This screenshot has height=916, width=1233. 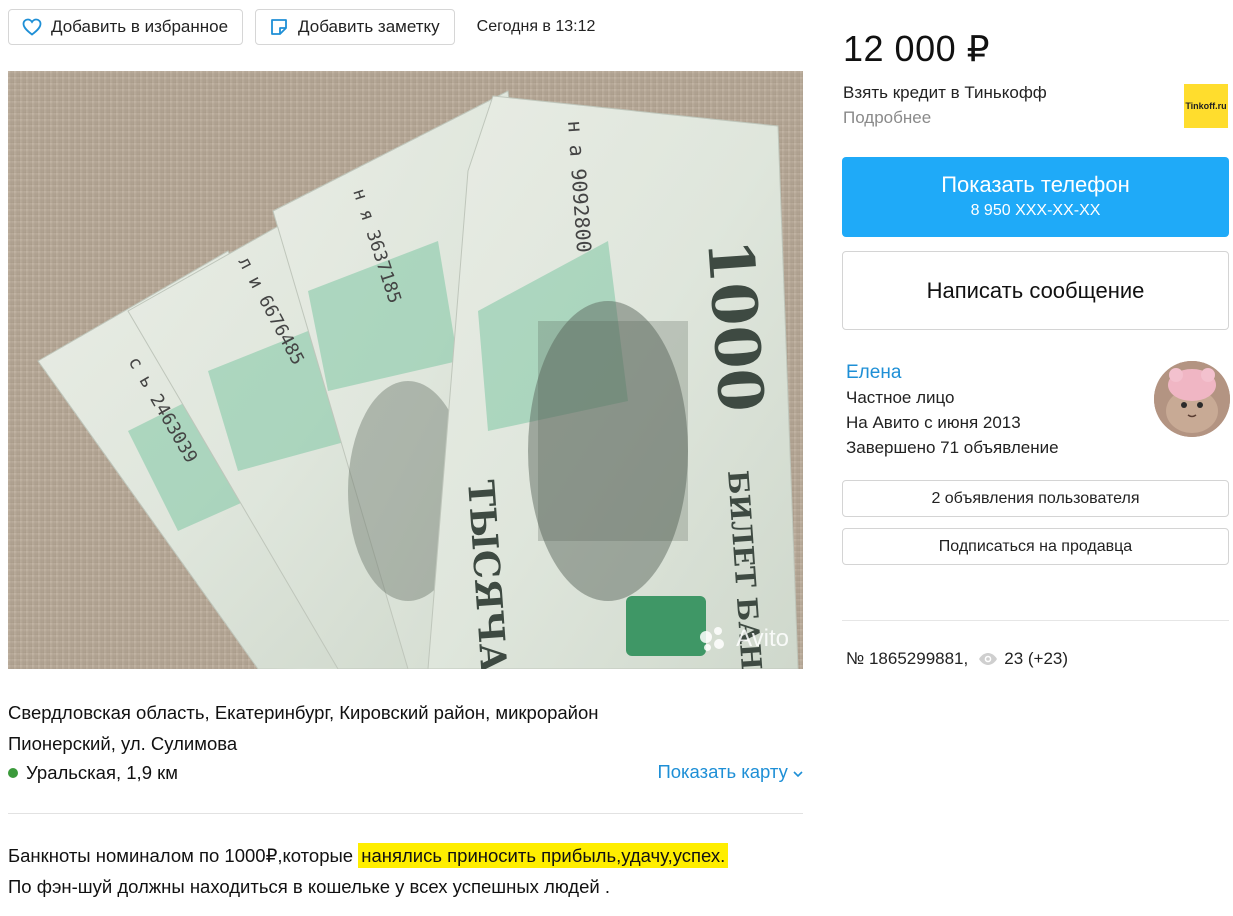 What do you see at coordinates (988, 659) in the screenshot?
I see `eye-icon` at bounding box center [988, 659].